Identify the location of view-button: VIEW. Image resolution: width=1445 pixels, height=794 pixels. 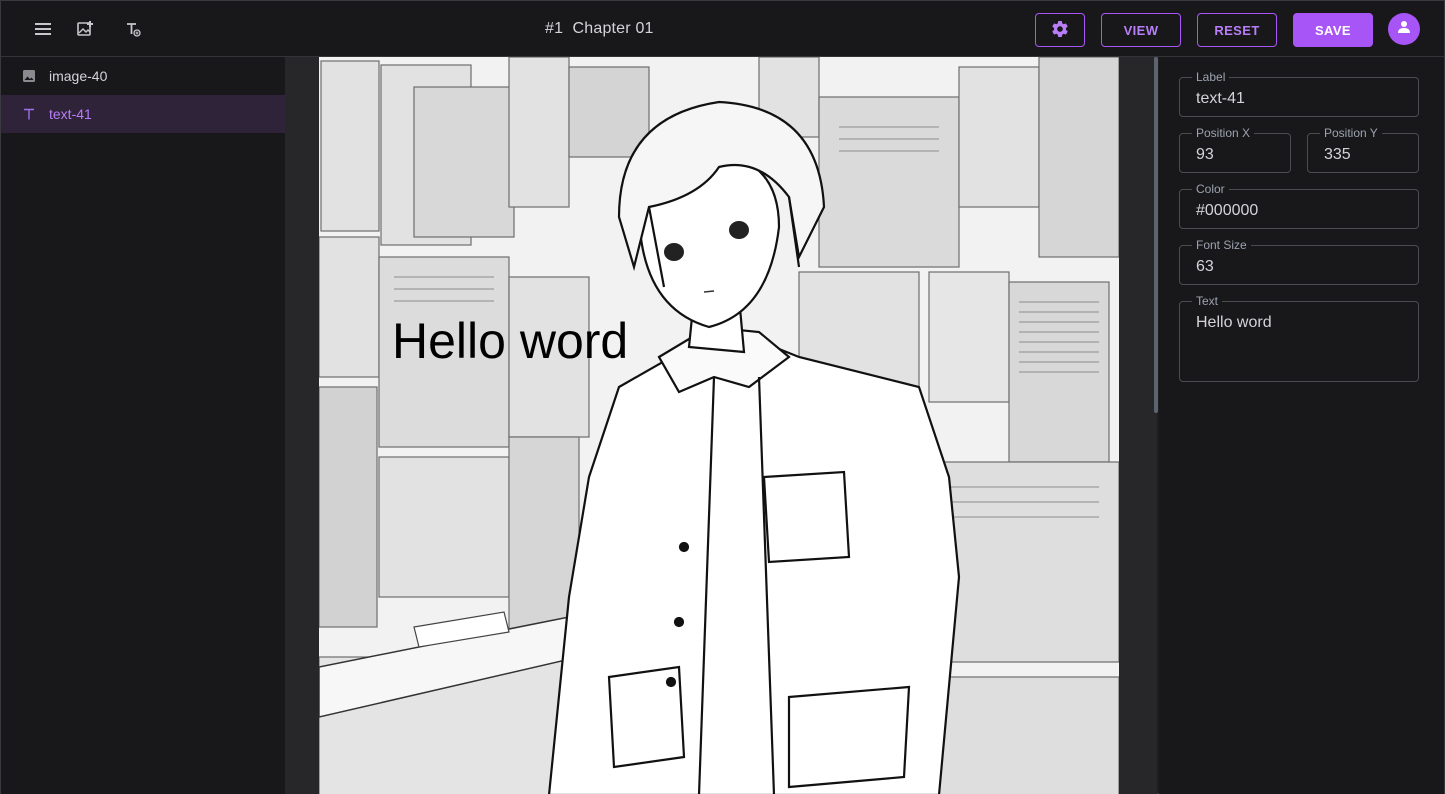
(1141, 30).